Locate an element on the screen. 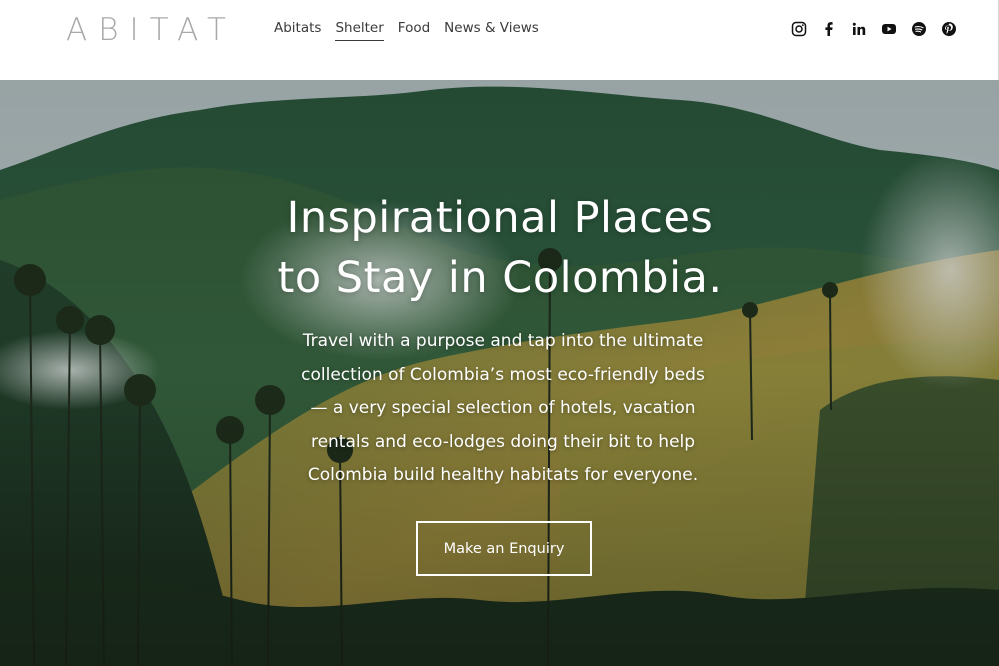 Image resolution: width=999 pixels, height=666 pixels. linkedin-icon is located at coordinates (859, 29).